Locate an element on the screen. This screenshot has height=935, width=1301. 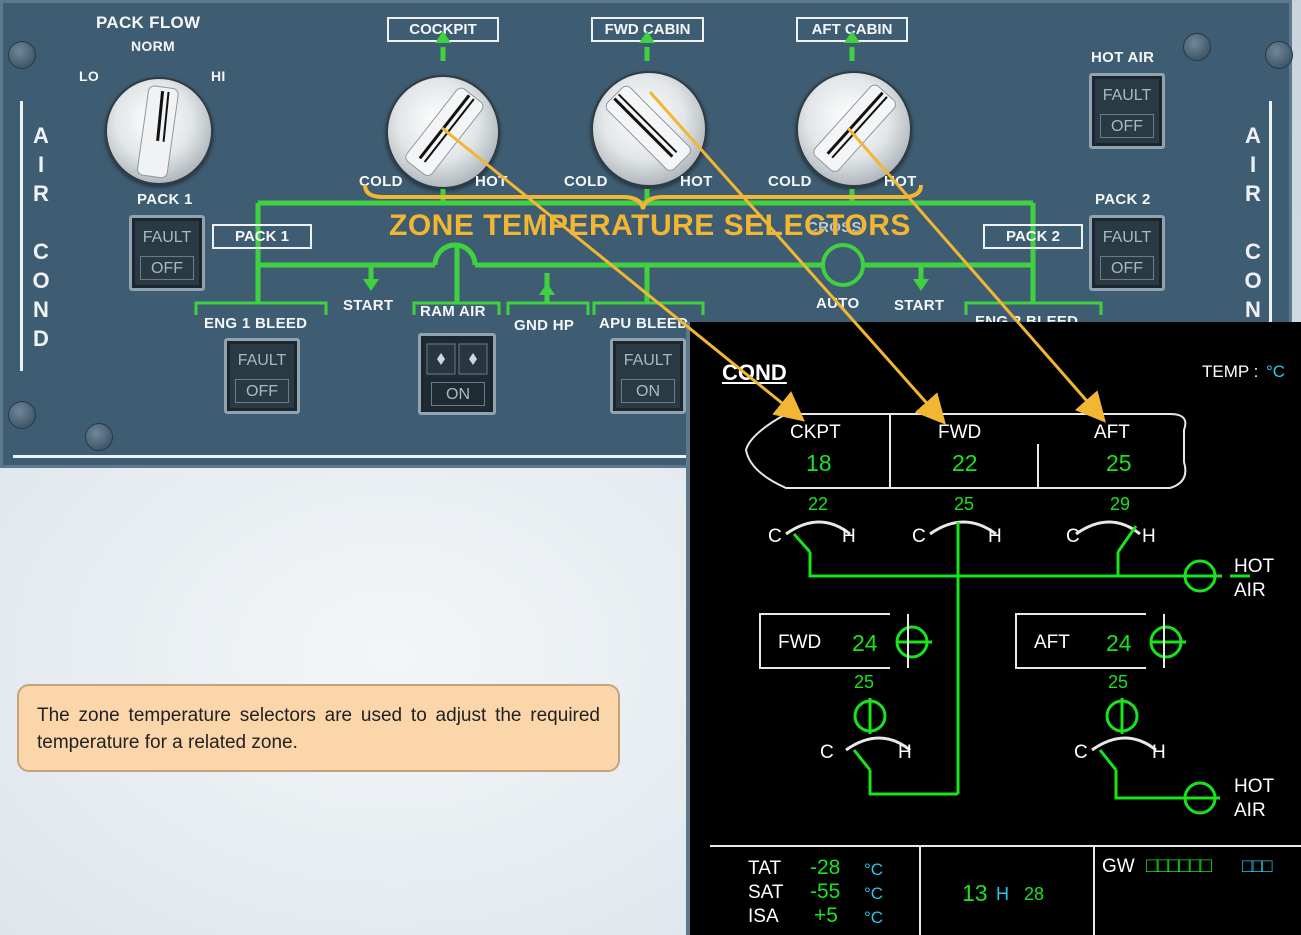
aft-zone-label: AFT is located at coordinates (1112, 432).